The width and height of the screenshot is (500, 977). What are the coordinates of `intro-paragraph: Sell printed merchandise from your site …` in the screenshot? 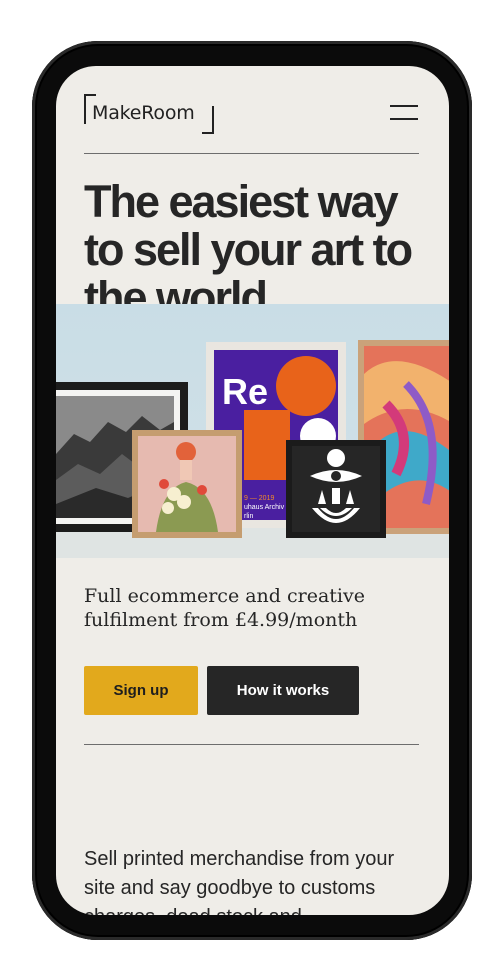 It's located at (239, 881).